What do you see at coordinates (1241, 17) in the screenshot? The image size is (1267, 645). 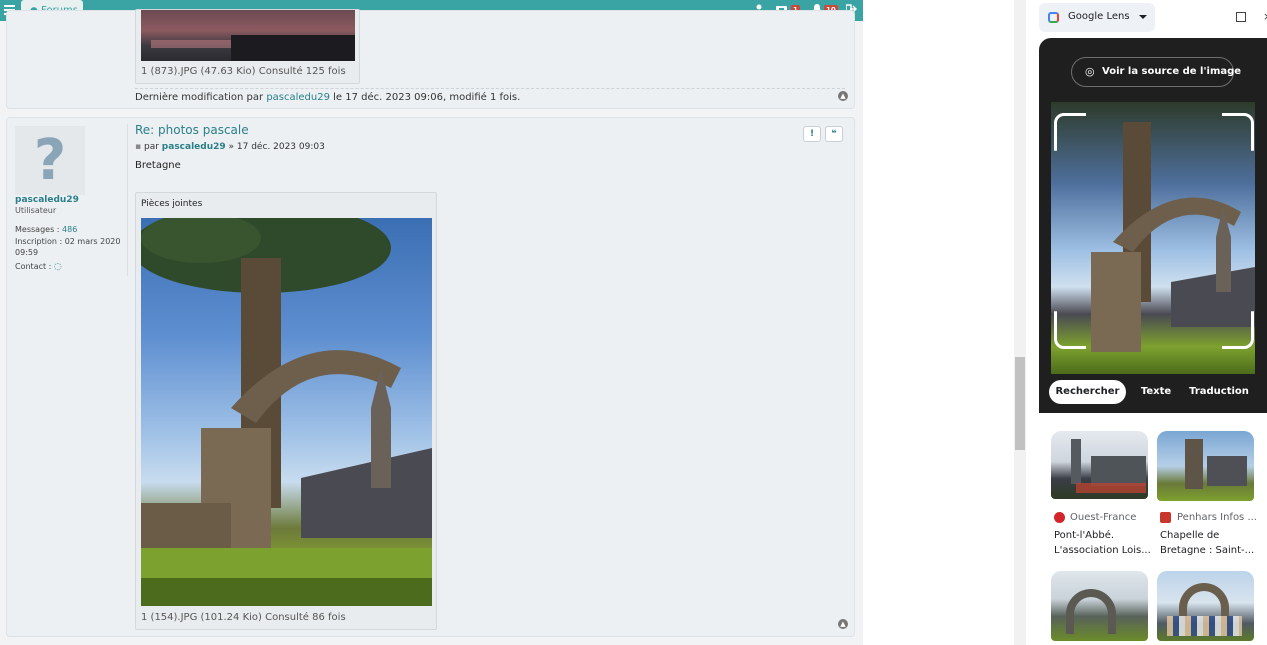 I see `open-in-new-icon` at bounding box center [1241, 17].